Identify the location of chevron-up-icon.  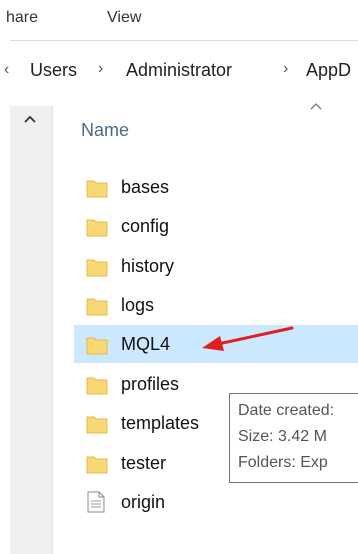
(30, 119).